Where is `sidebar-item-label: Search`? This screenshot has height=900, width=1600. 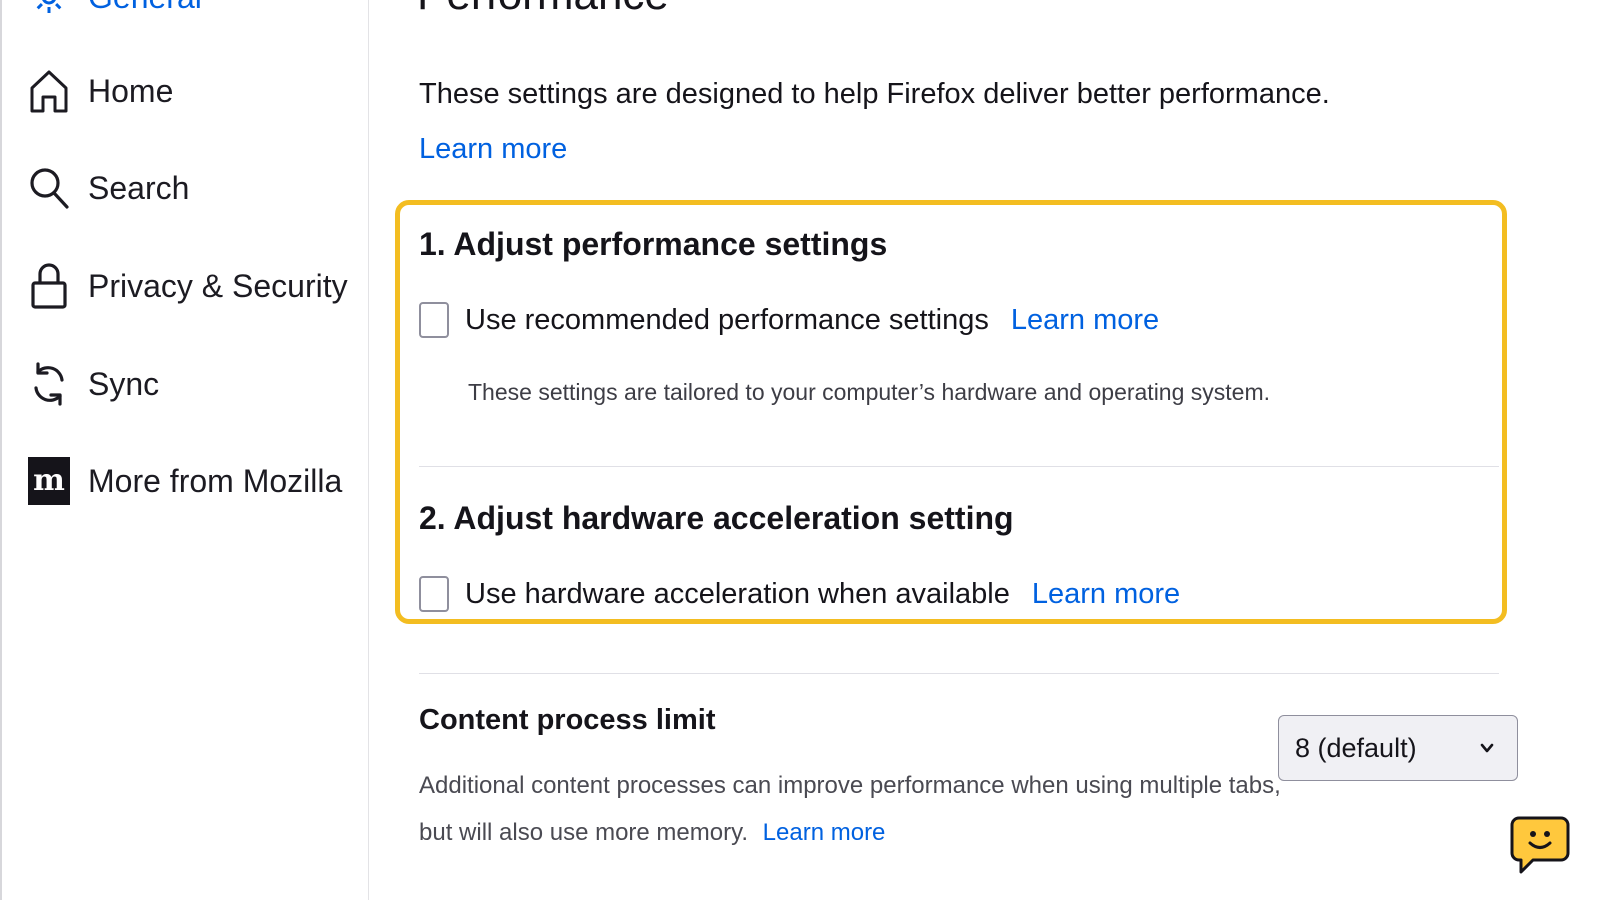 sidebar-item-label: Search is located at coordinates (139, 187).